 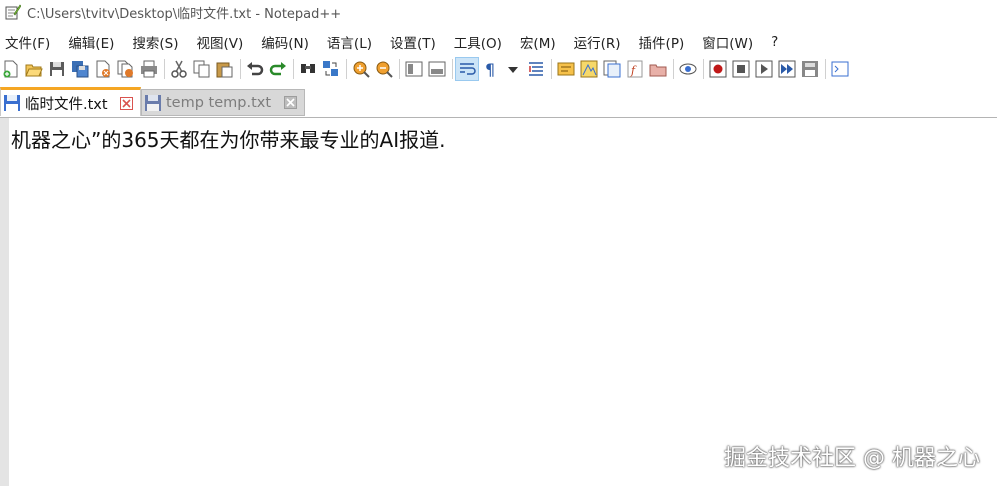 What do you see at coordinates (255, 69) in the screenshot?
I see `undo-icon` at bounding box center [255, 69].